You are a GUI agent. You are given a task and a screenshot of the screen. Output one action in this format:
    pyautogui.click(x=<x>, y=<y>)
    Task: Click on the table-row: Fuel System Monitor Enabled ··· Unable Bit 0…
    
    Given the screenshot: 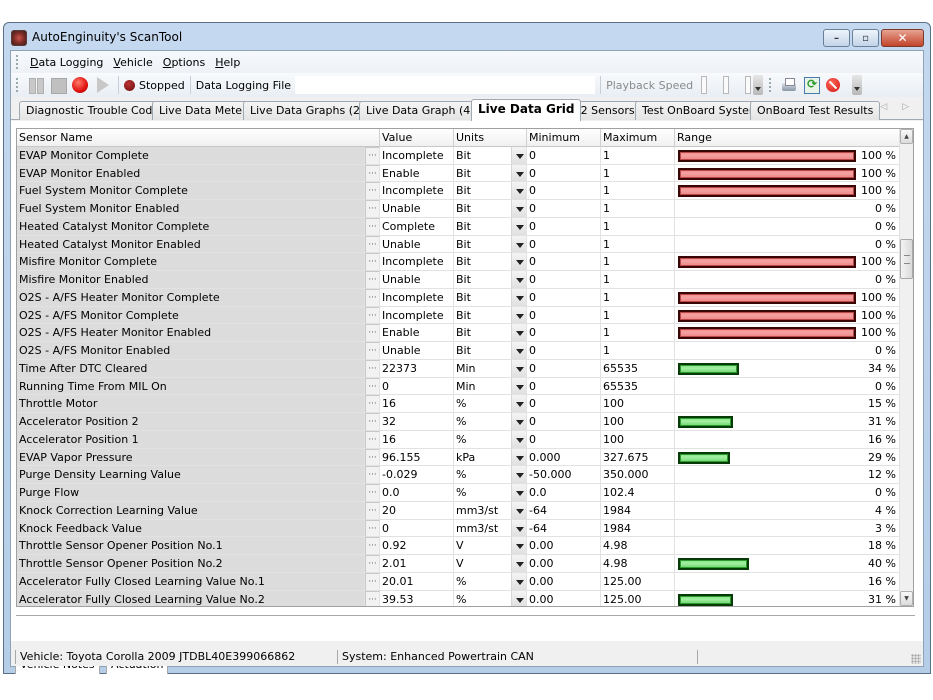 What is the action you would take?
    pyautogui.click(x=459, y=209)
    